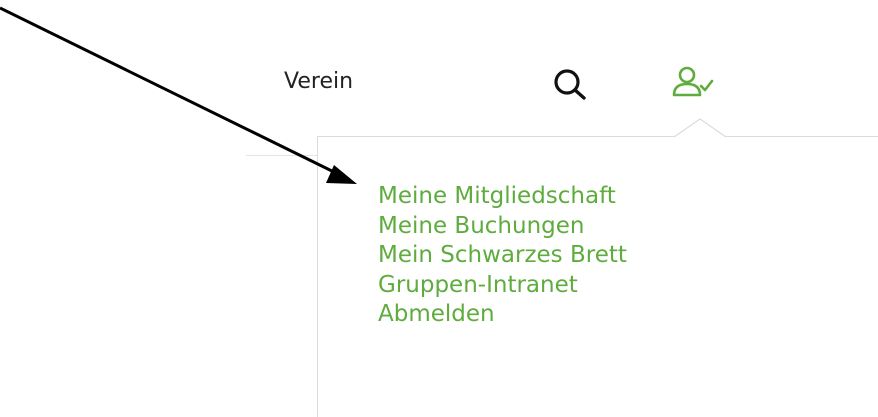 The image size is (878, 417). What do you see at coordinates (502, 286) in the screenshot?
I see `menu-item-gruppen-intranet: Gruppen-Intranet` at bounding box center [502, 286].